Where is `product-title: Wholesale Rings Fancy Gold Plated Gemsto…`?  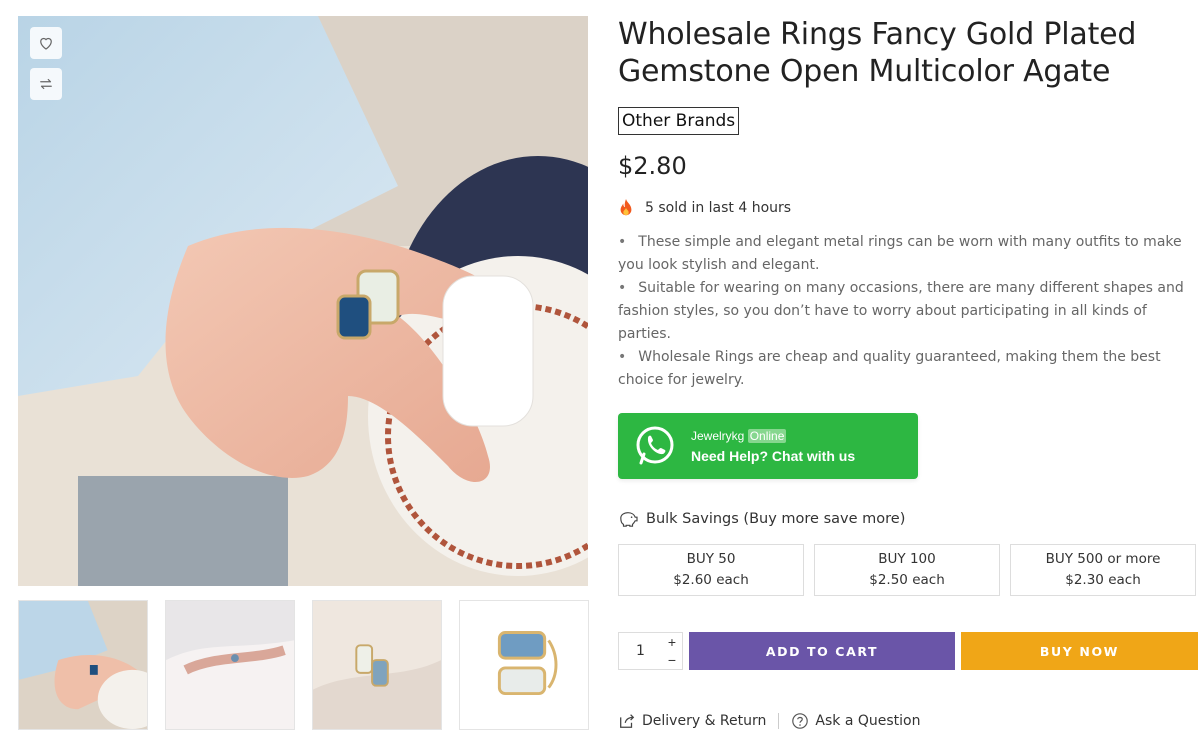 product-title: Wholesale Rings Fancy Gold Plated Gemsto… is located at coordinates (877, 53).